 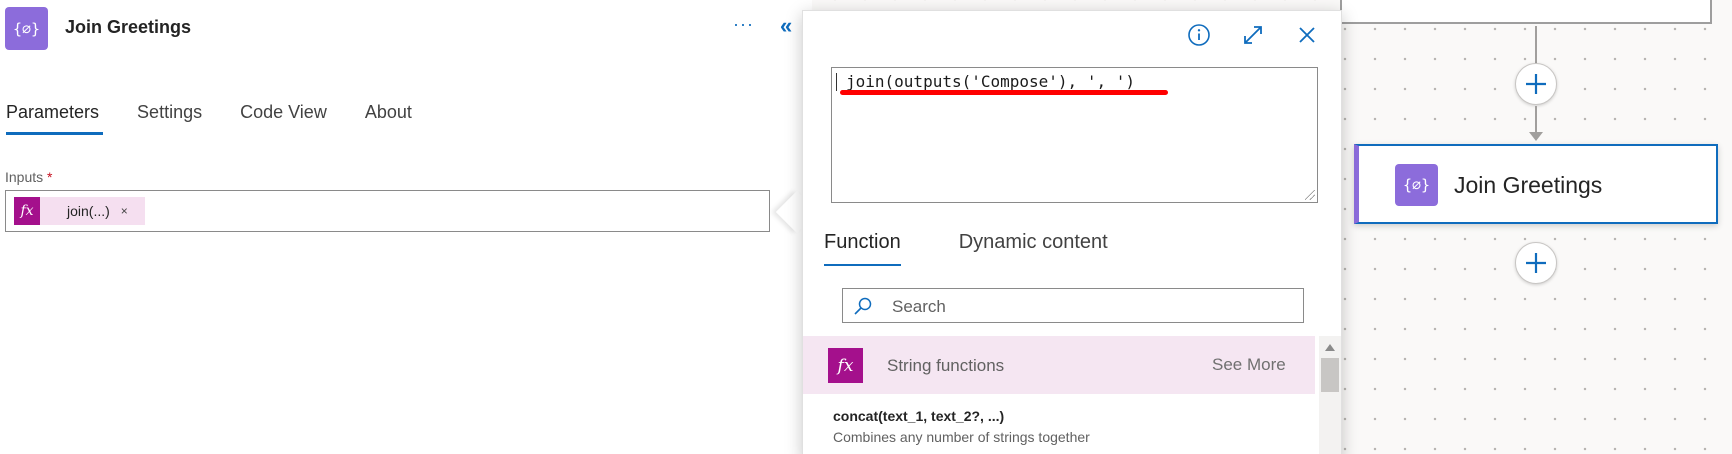 I want to click on connector-arrow-icon, so click(x=1536, y=136).